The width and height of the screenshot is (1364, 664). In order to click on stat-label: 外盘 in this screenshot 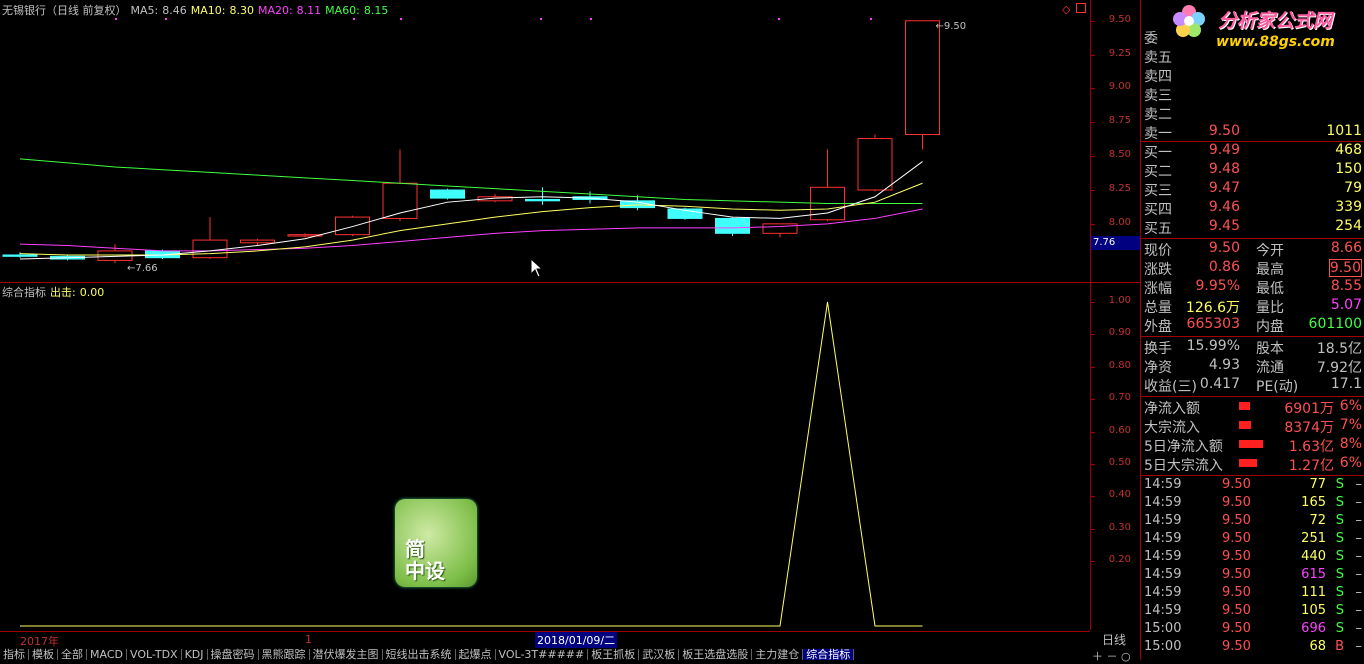, I will do `click(1158, 327)`.